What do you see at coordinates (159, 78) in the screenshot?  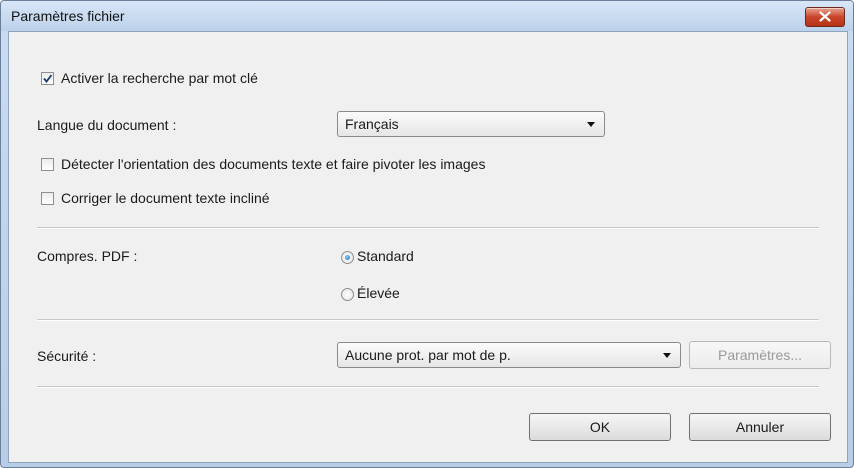 I see `keyword-search-label: Activer la recherche par mot clé` at bounding box center [159, 78].